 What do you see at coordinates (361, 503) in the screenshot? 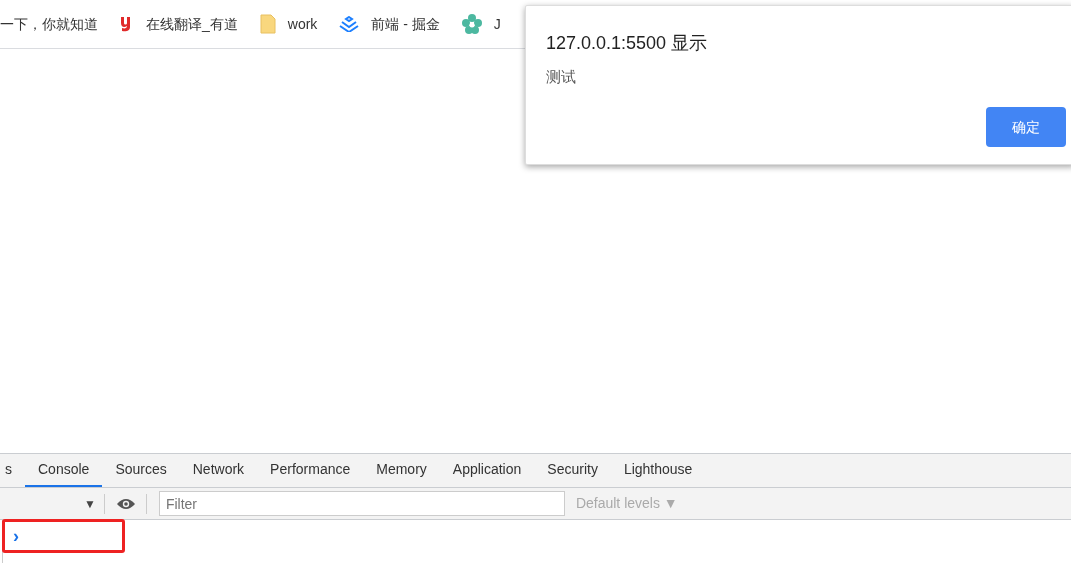
I see `filter-field: Filter` at bounding box center [361, 503].